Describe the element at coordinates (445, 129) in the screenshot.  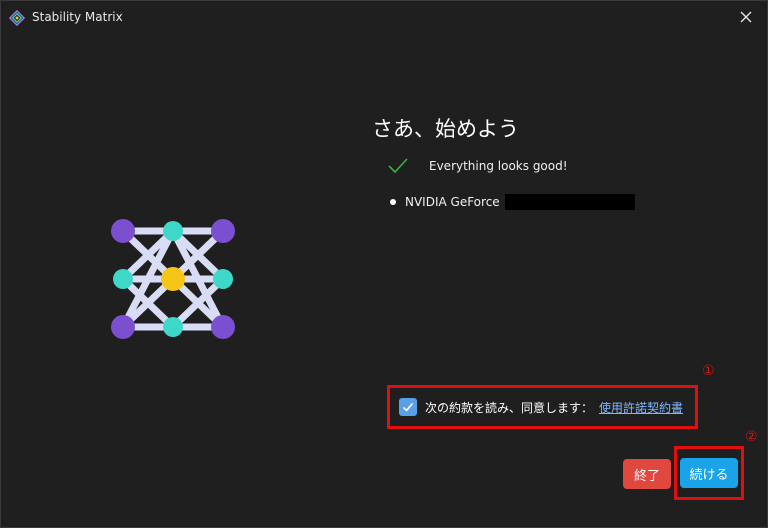
I see `welcome-heading: さあ、始めよう` at that location.